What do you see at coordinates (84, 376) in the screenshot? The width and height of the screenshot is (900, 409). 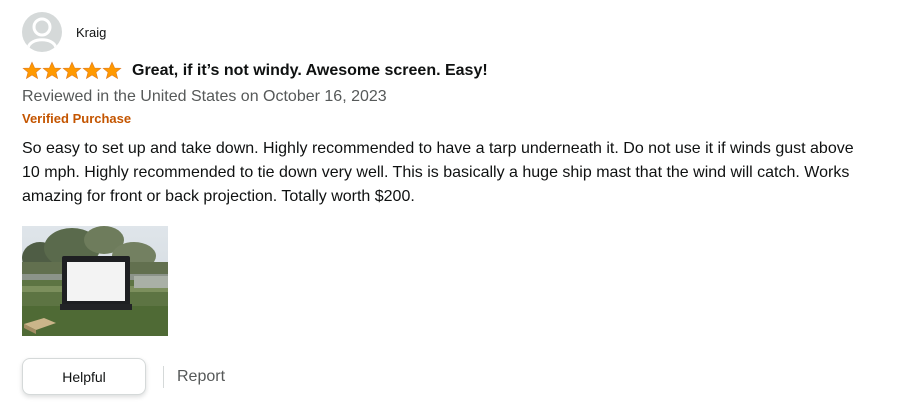 I see `helpful-button: Helpful` at bounding box center [84, 376].